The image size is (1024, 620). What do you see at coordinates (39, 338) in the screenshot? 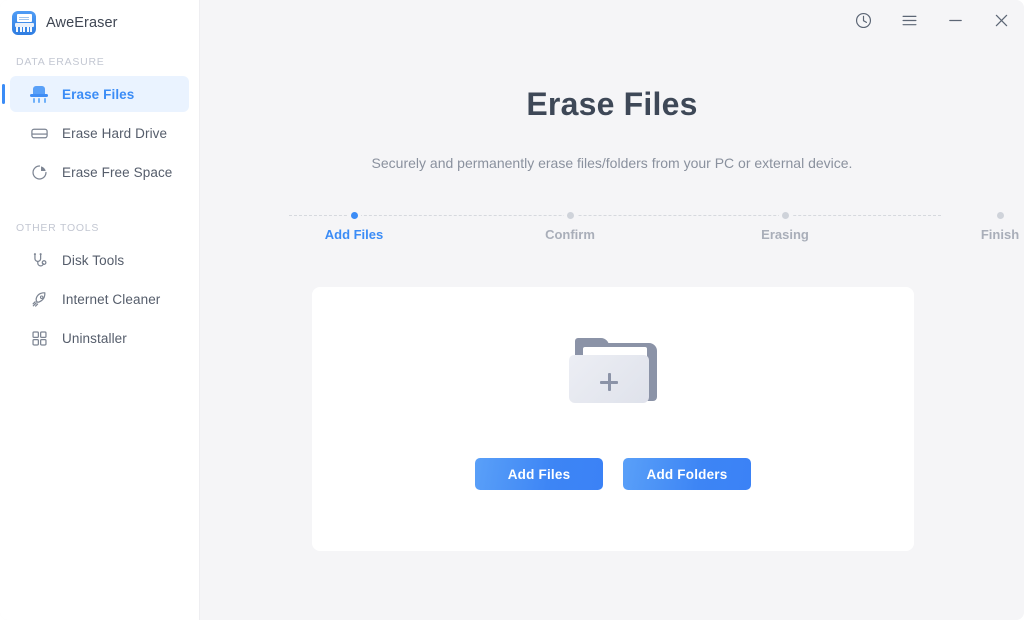
I see `grid-squares-icon` at bounding box center [39, 338].